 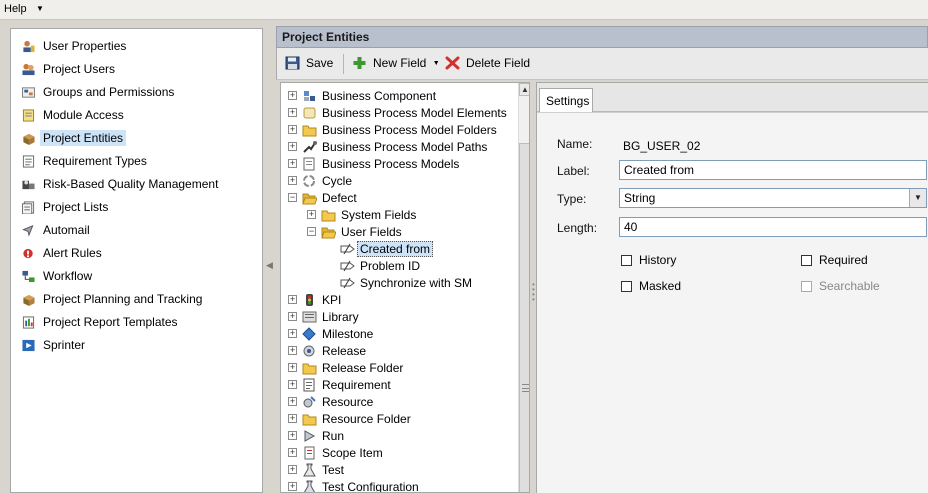 What do you see at coordinates (352, 453) in the screenshot?
I see `tree-node-label: Scope Item` at bounding box center [352, 453].